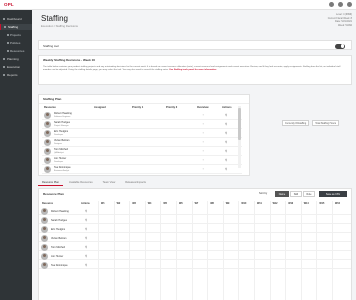 The height and width of the screenshot is (300, 356). I want to click on notice-title: Weekly Staffing Decisions - Week 16, so click(69, 60).